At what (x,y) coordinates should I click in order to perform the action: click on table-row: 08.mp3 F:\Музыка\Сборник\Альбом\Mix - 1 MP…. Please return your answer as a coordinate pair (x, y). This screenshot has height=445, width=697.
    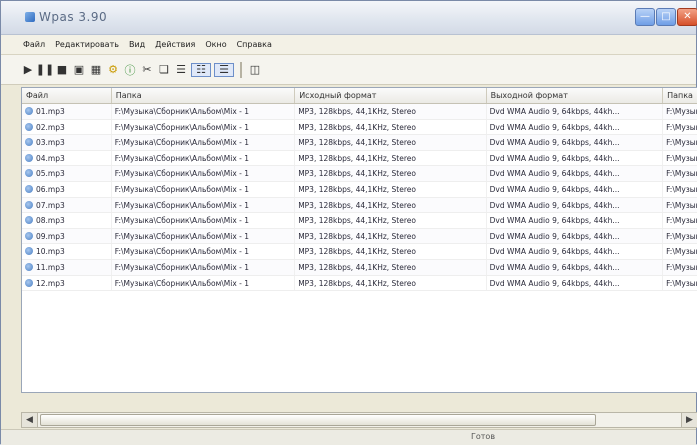
    Looking at the image, I should click on (359, 221).